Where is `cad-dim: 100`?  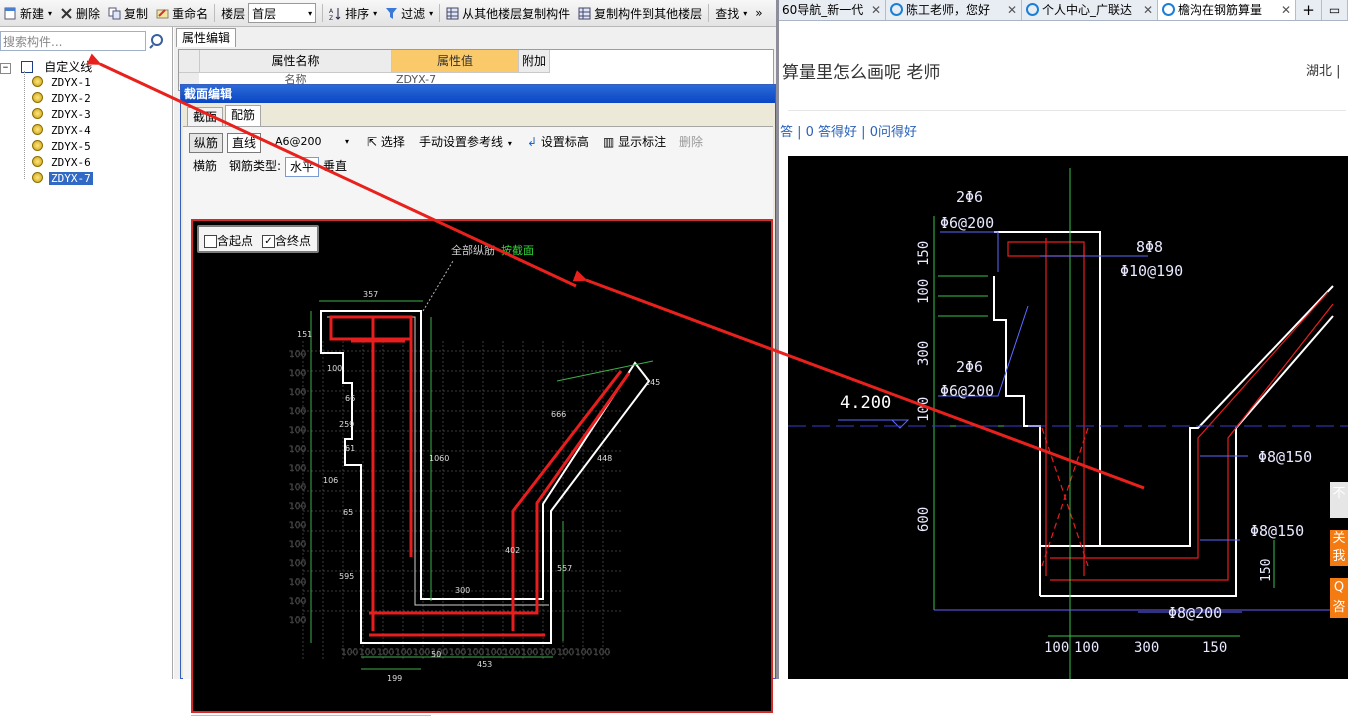 cad-dim: 100 is located at coordinates (1086, 648).